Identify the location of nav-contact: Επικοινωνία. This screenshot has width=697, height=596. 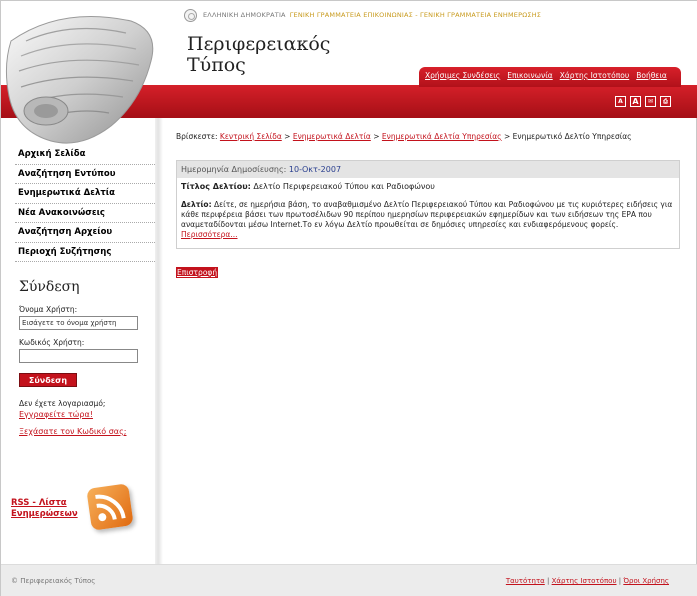
(529, 75).